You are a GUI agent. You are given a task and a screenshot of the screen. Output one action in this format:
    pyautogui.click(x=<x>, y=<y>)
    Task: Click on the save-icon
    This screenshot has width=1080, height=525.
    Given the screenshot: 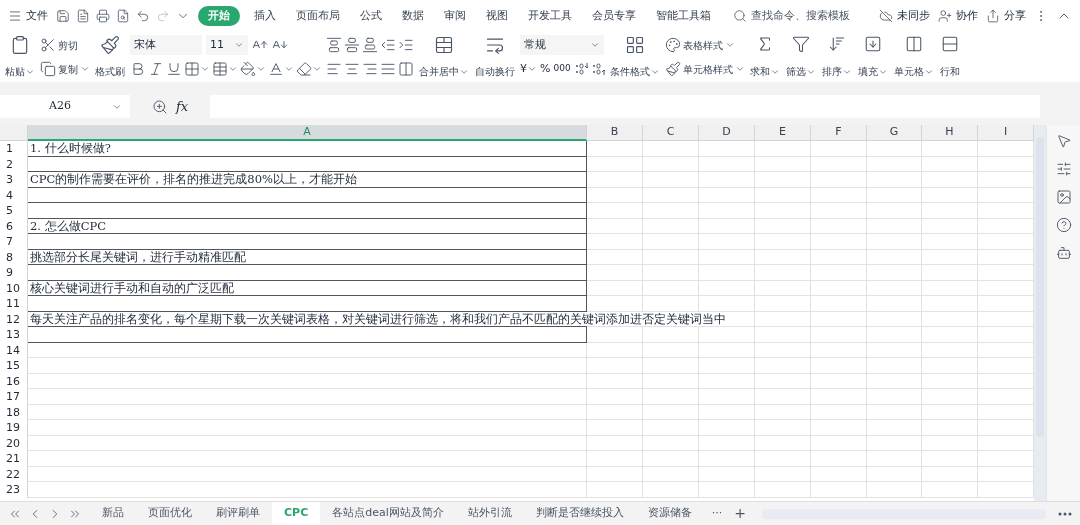 What is the action you would take?
    pyautogui.click(x=63, y=16)
    